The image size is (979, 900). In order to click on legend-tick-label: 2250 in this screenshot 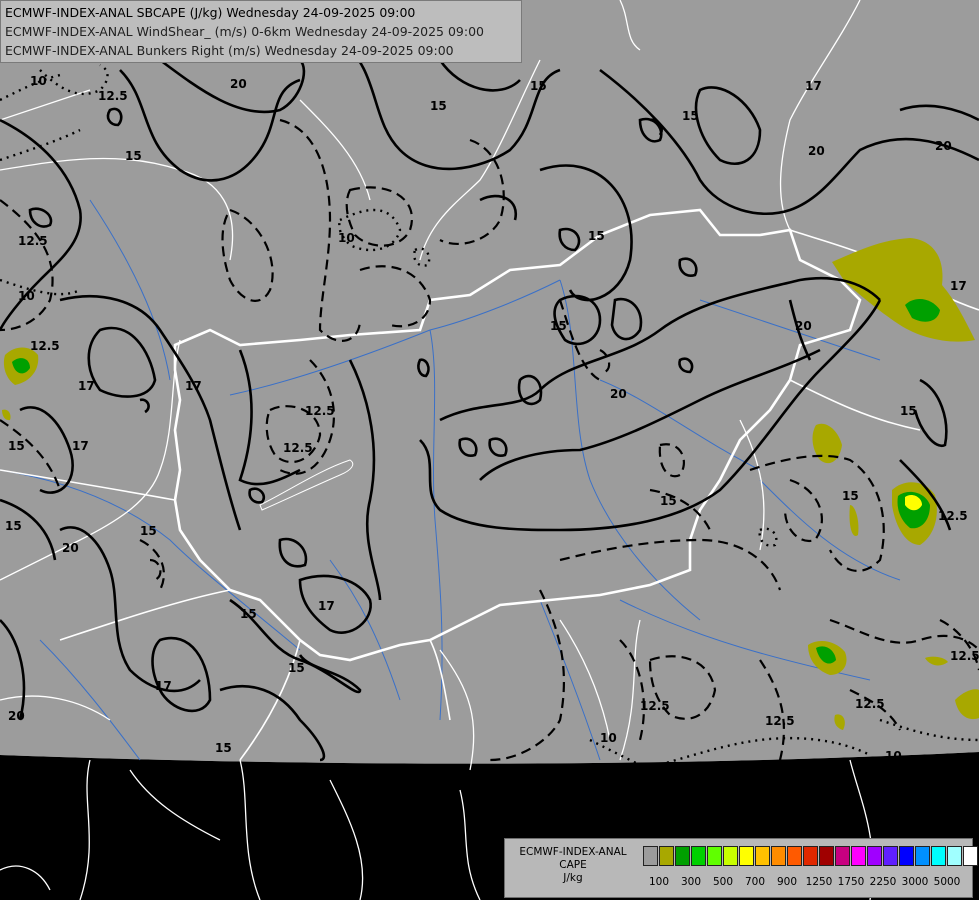, I will do `click(883, 882)`.